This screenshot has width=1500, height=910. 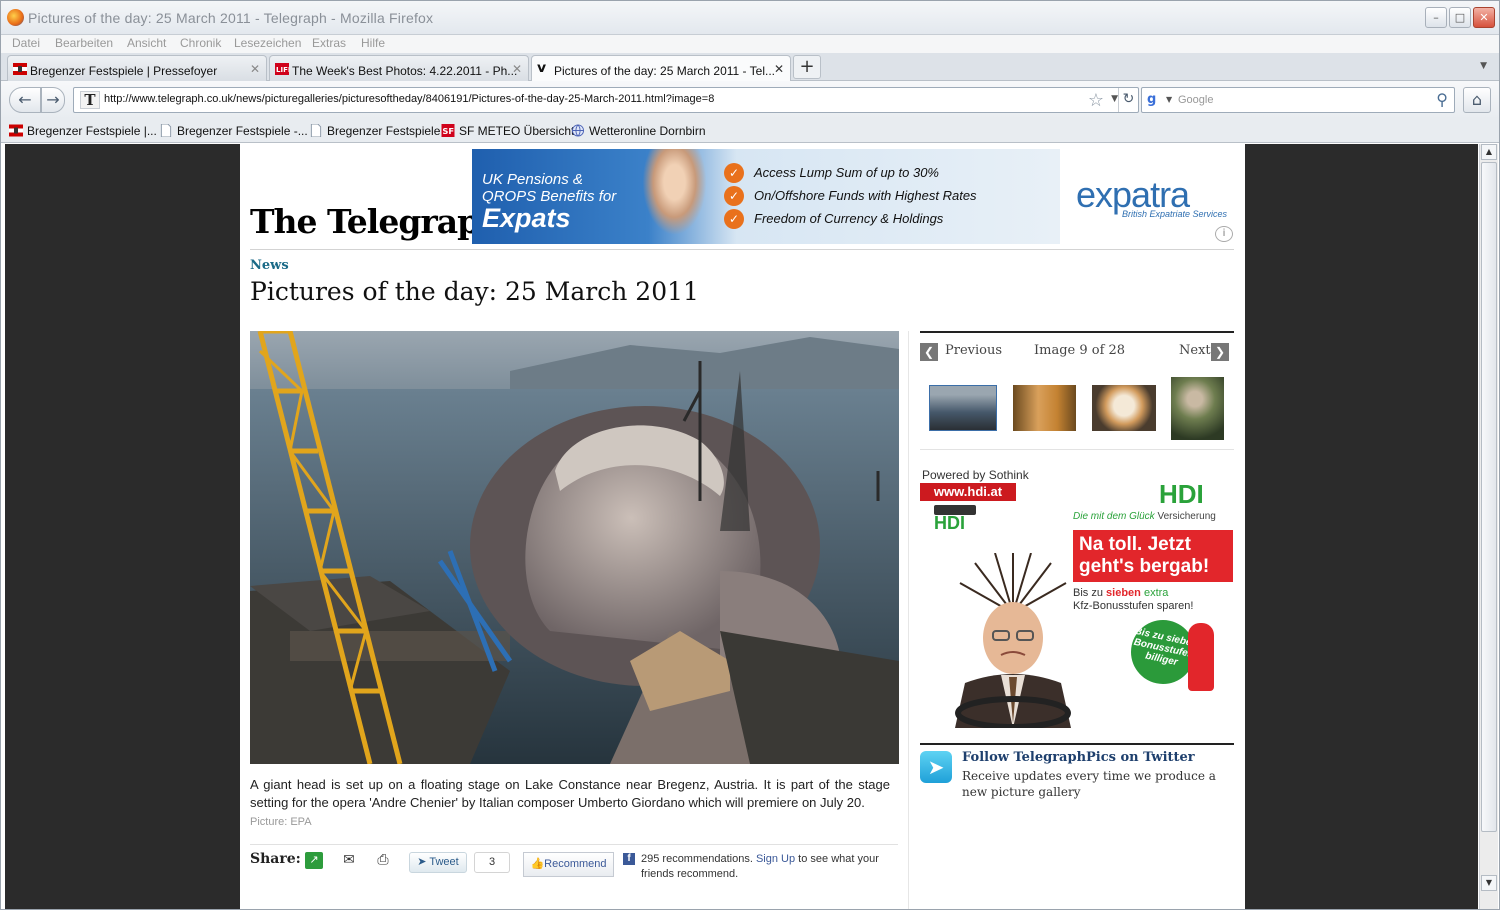 I want to click on page-title: Pictures of the day: 25 March 2011, so click(x=474, y=291).